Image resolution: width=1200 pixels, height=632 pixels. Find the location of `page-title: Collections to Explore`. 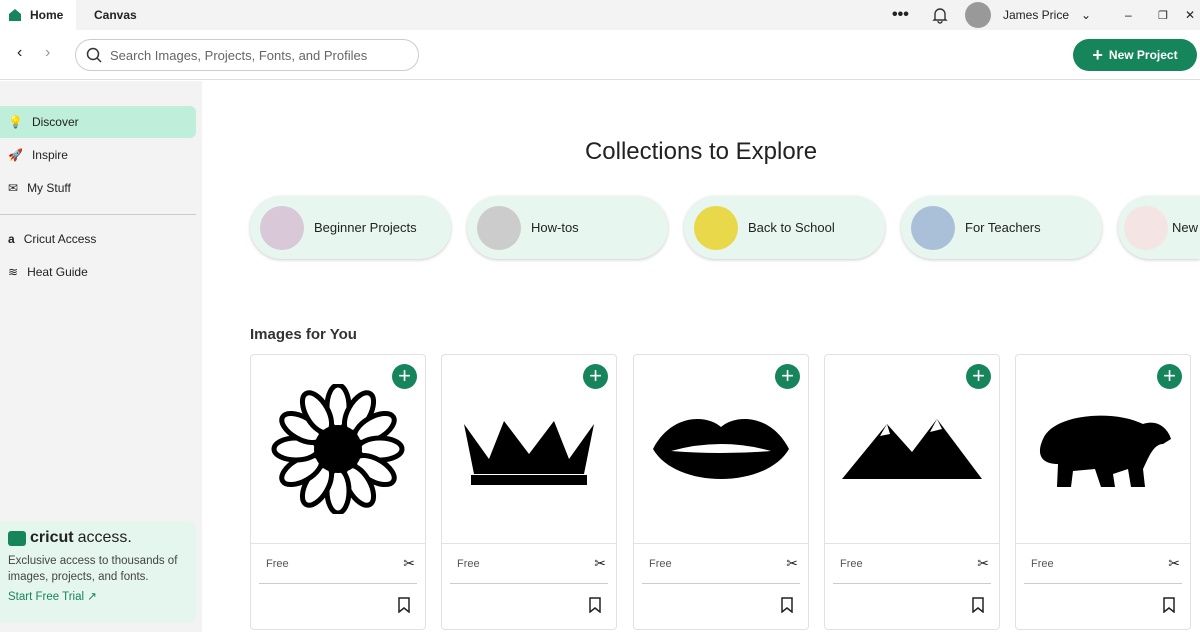

page-title: Collections to Explore is located at coordinates (701, 151).